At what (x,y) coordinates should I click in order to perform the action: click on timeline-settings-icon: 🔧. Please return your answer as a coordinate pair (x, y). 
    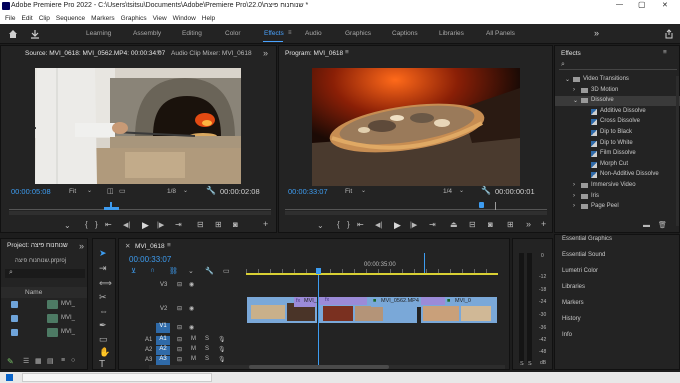
    Looking at the image, I should click on (209, 271).